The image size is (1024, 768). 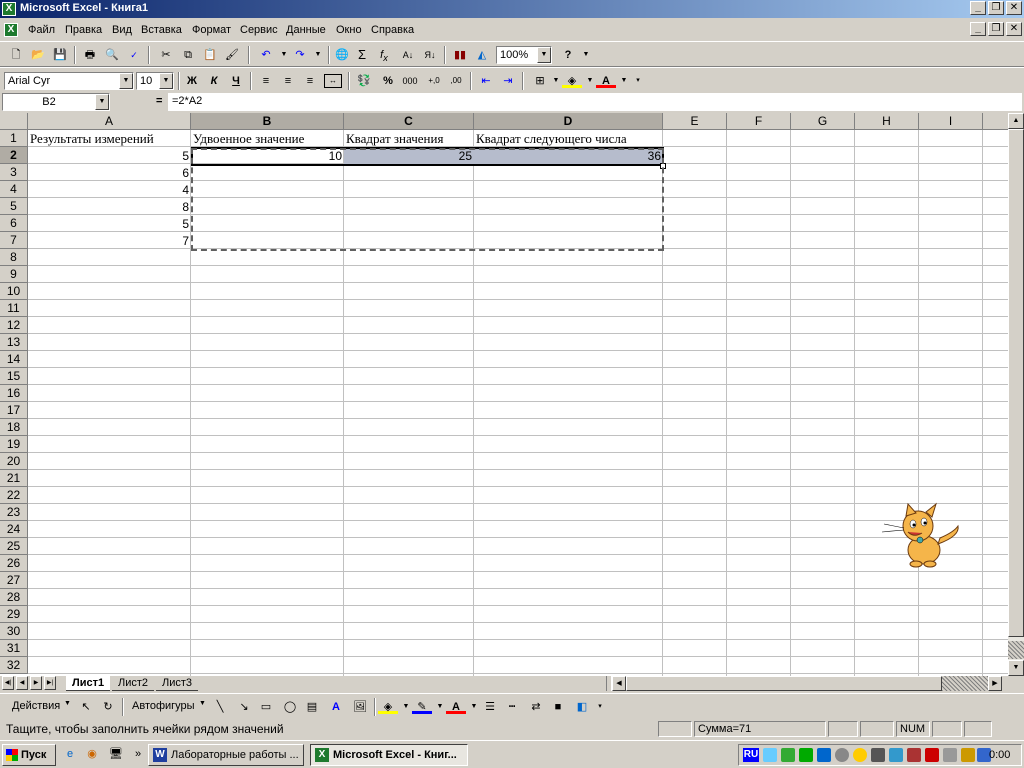 What do you see at coordinates (14, 614) in the screenshot?
I see `row-header: 29` at bounding box center [14, 614].